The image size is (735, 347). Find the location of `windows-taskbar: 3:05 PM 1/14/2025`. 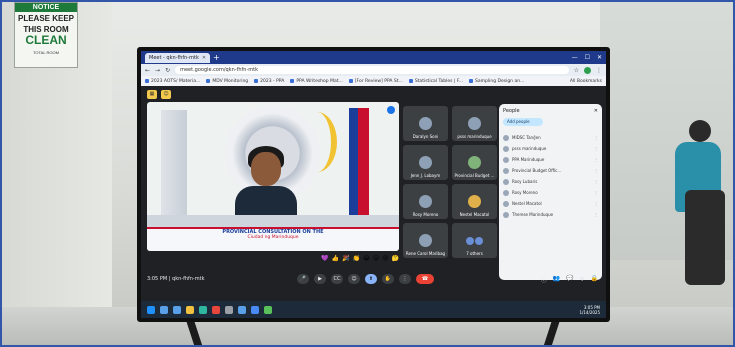

windows-taskbar: 3:05 PM 1/14/2025 is located at coordinates (373, 309).